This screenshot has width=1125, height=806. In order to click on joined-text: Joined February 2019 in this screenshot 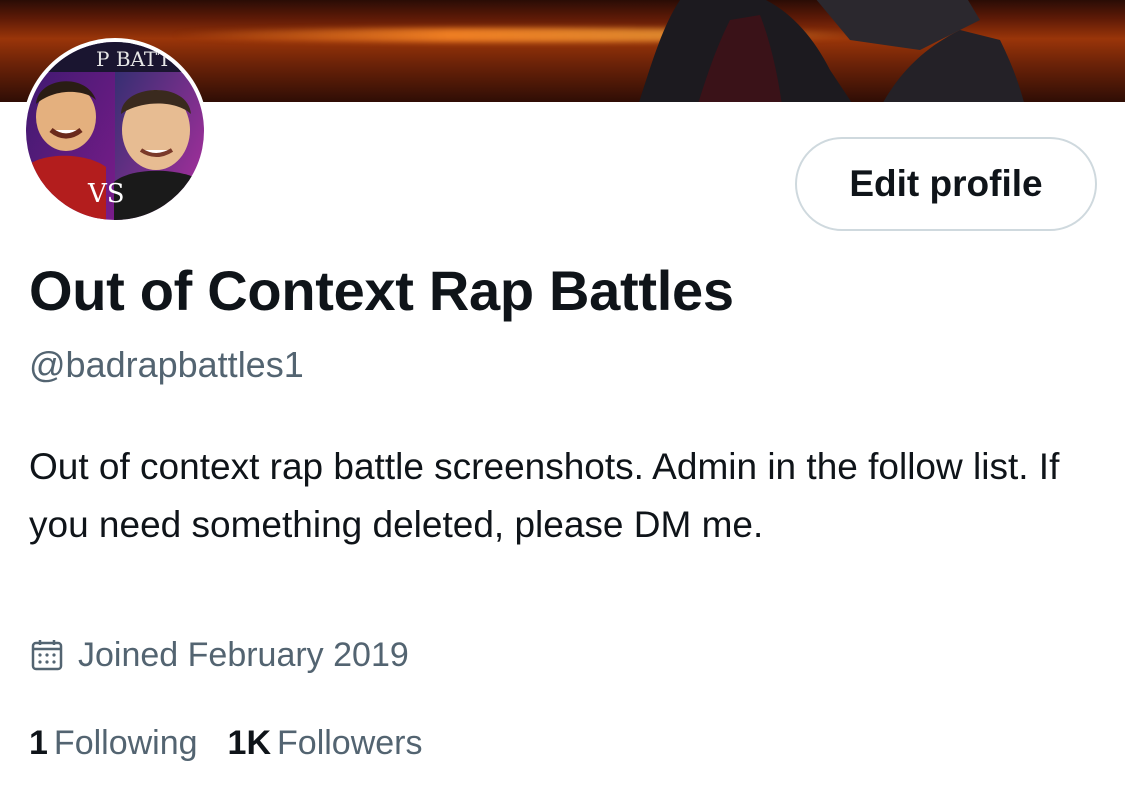, I will do `click(243, 654)`.